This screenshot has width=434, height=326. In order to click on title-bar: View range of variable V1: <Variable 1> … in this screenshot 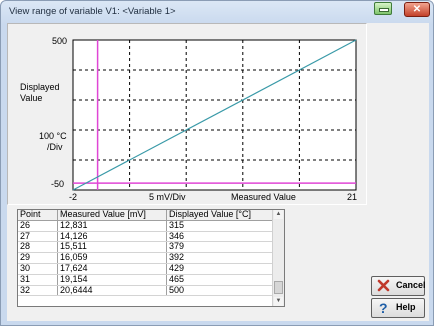, I will do `click(217, 12)`.